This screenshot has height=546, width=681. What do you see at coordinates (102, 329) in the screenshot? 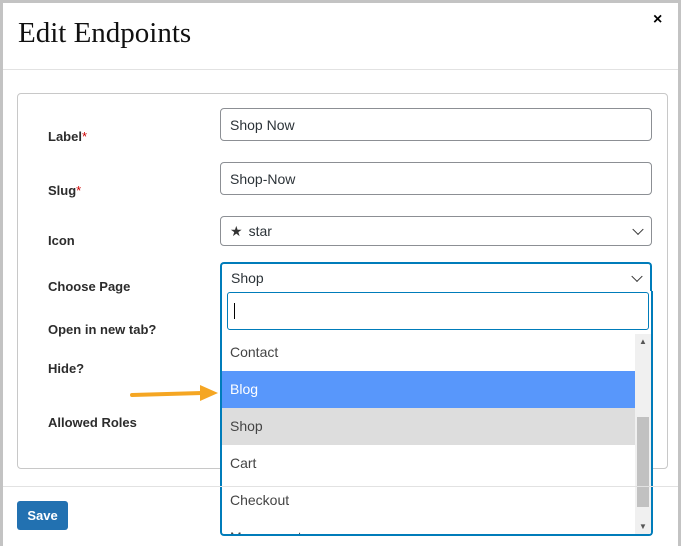
I see `new-tab-label: Open in new tab?` at bounding box center [102, 329].